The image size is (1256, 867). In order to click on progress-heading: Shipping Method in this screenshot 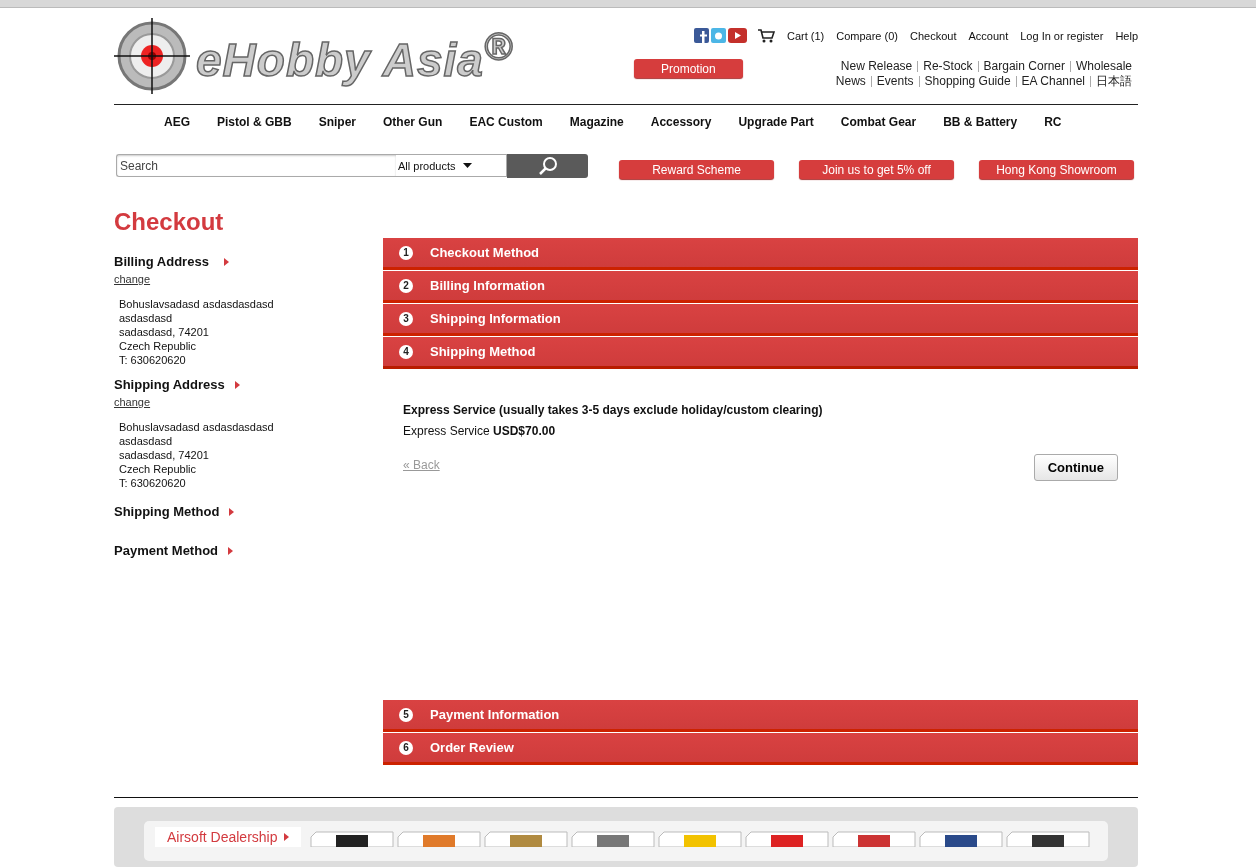, I will do `click(167, 511)`.